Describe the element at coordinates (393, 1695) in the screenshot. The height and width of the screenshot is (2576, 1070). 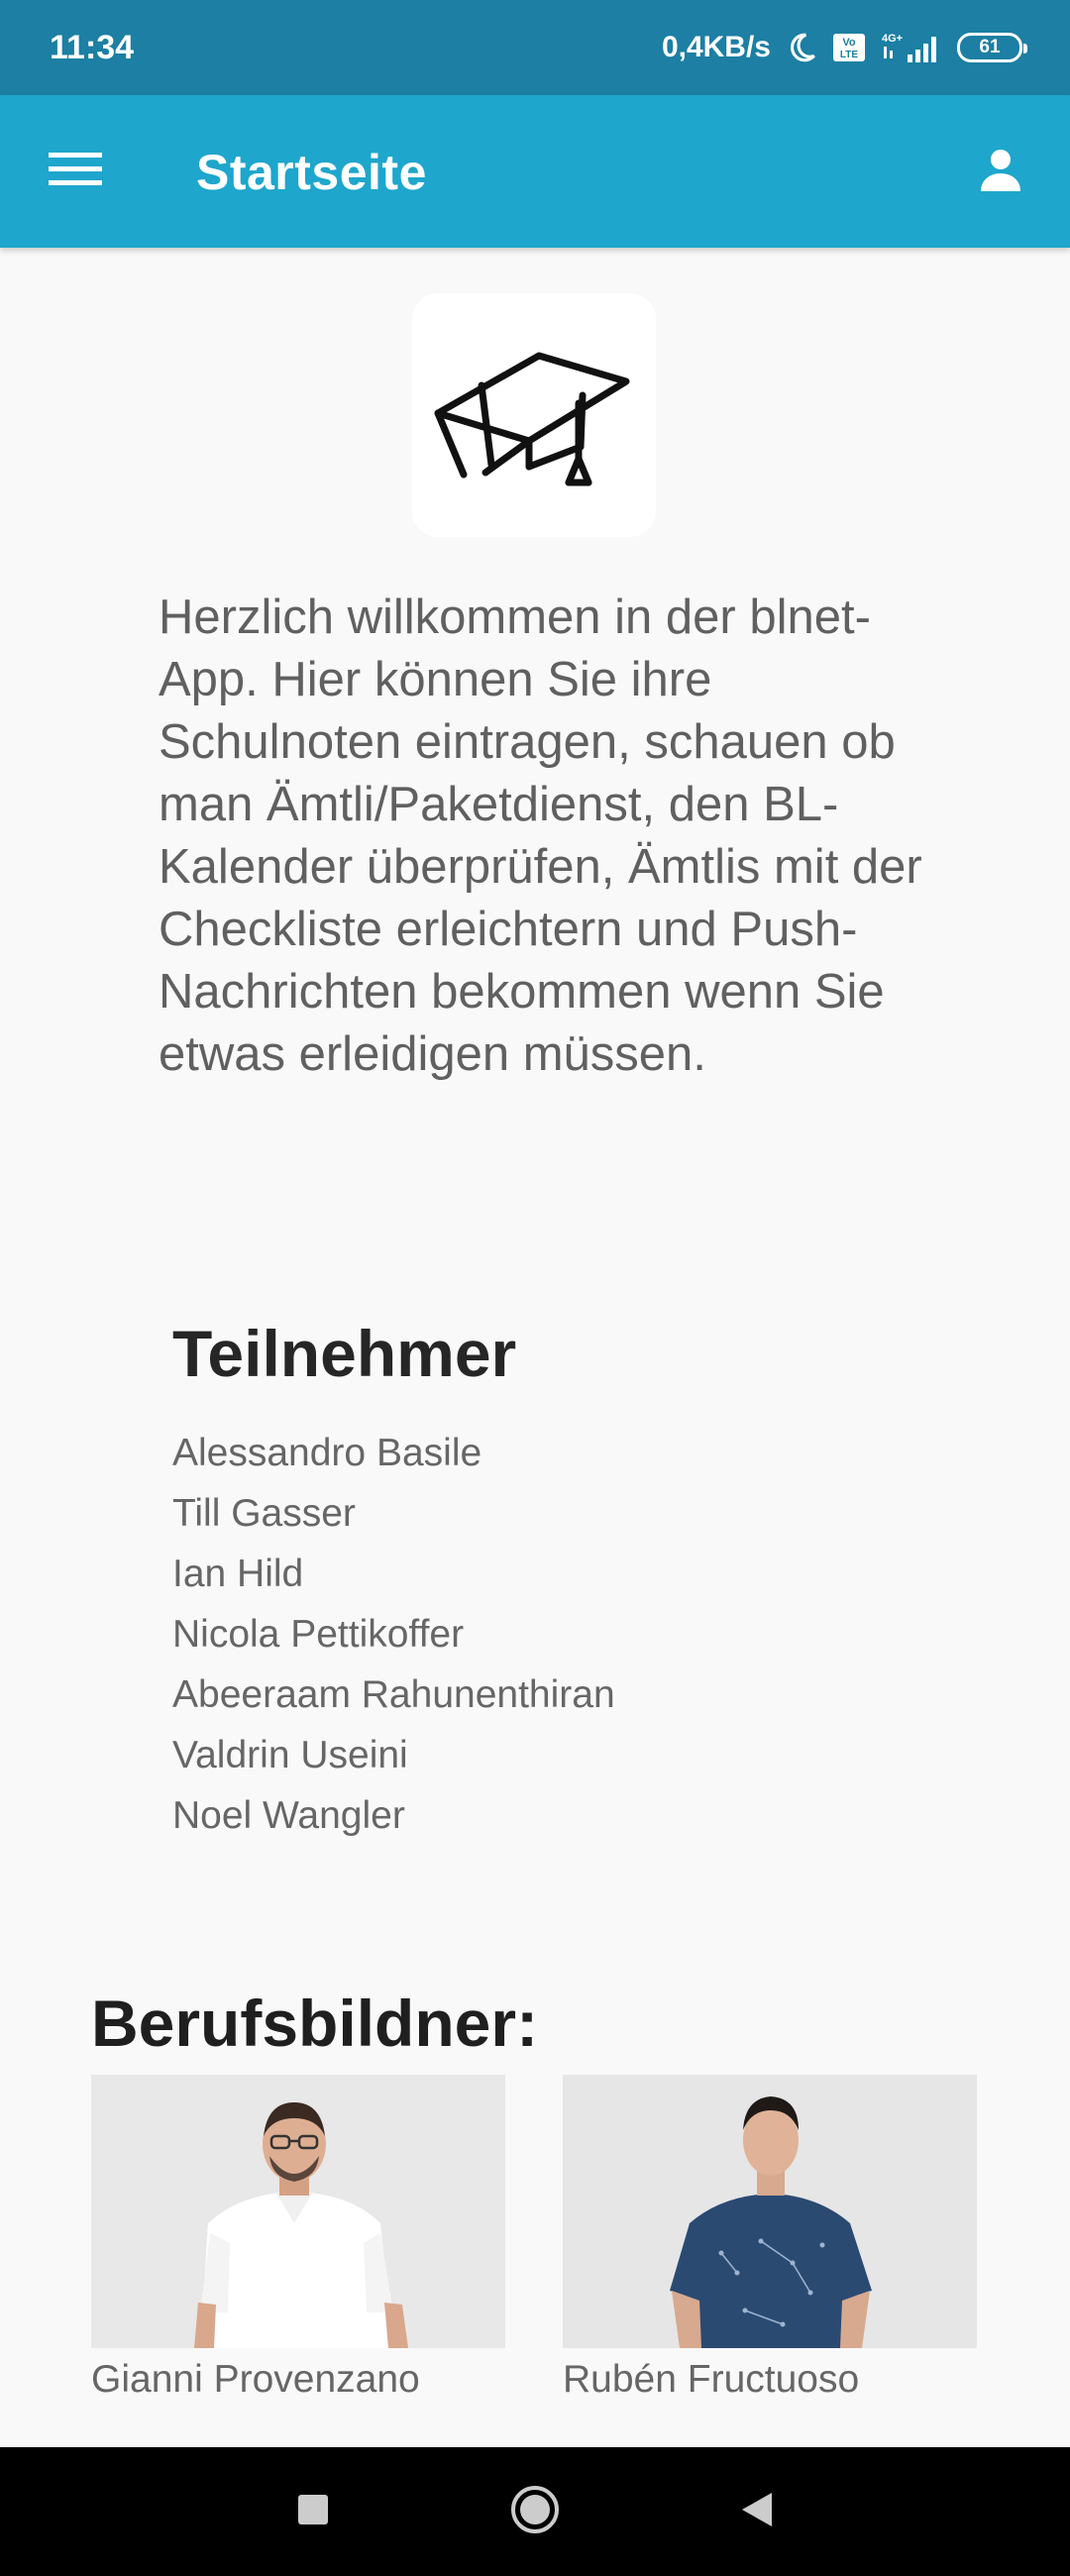
I see `participant-name: Abeeraam Rahunenthiran` at that location.